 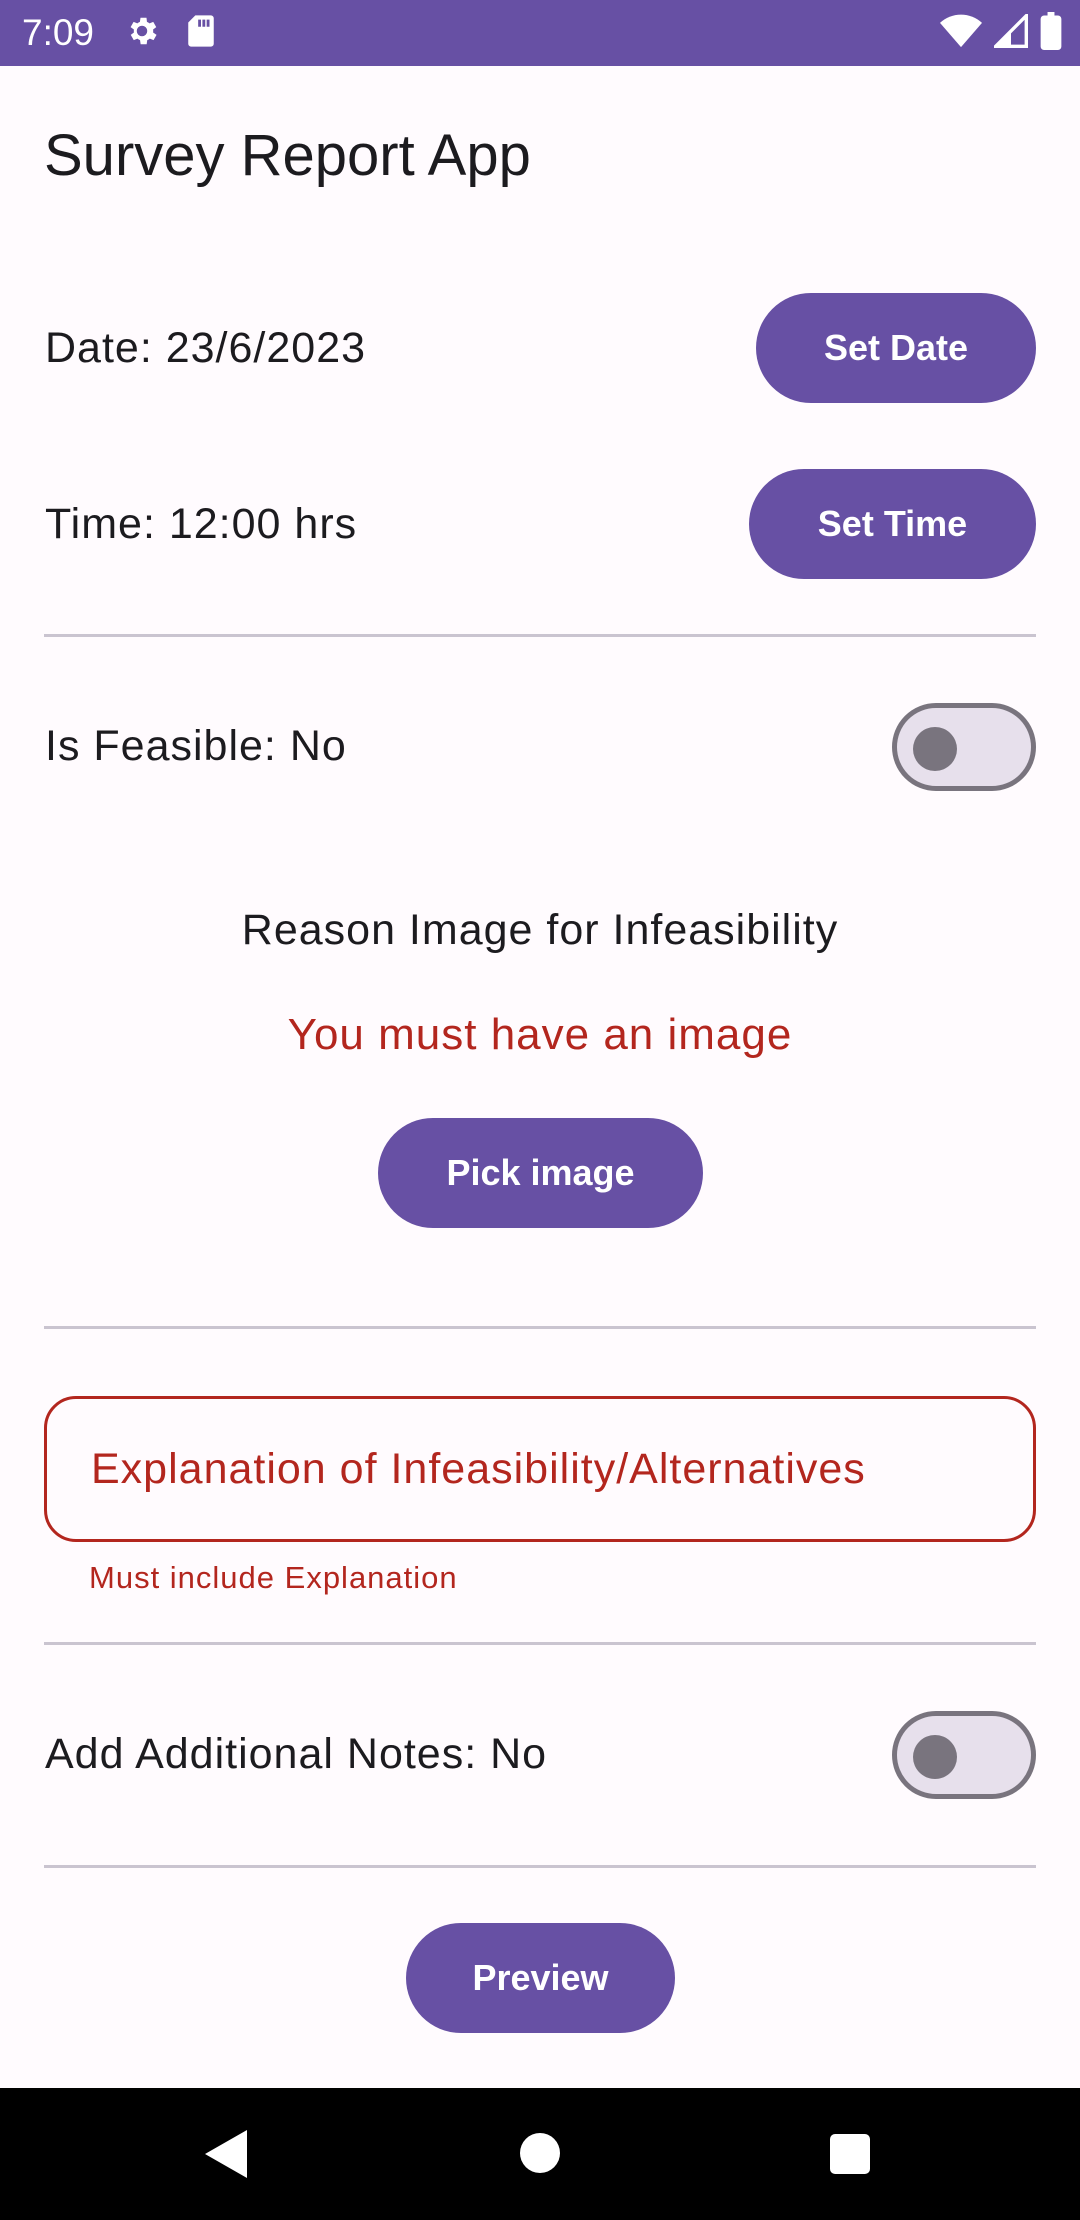 I want to click on status-bar: 7:09, so click(x=540, y=33).